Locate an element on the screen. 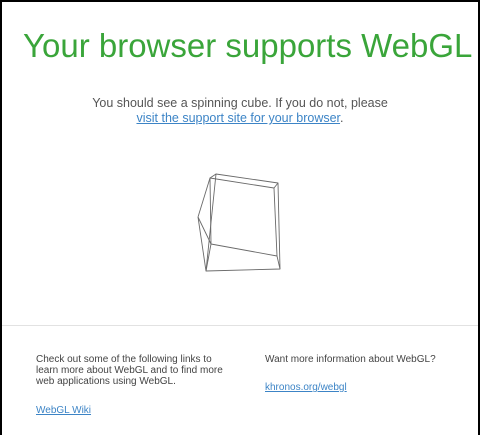  cube-front-face is located at coordinates (243, 222).